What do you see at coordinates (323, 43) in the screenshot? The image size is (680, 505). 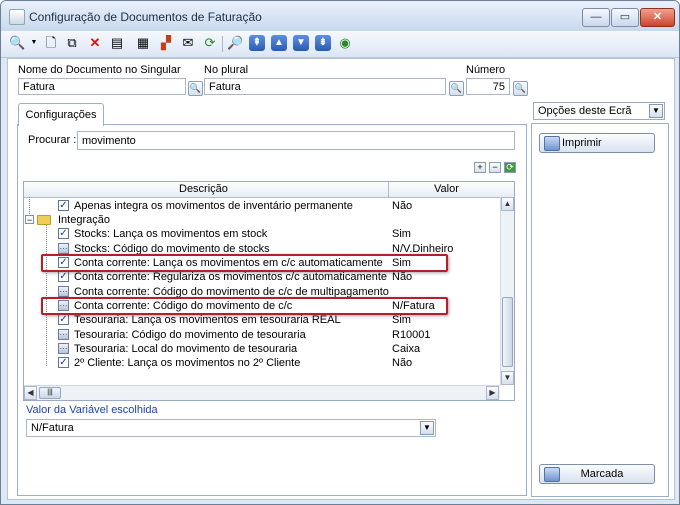 I see `last-record-icon: ⇟` at bounding box center [323, 43].